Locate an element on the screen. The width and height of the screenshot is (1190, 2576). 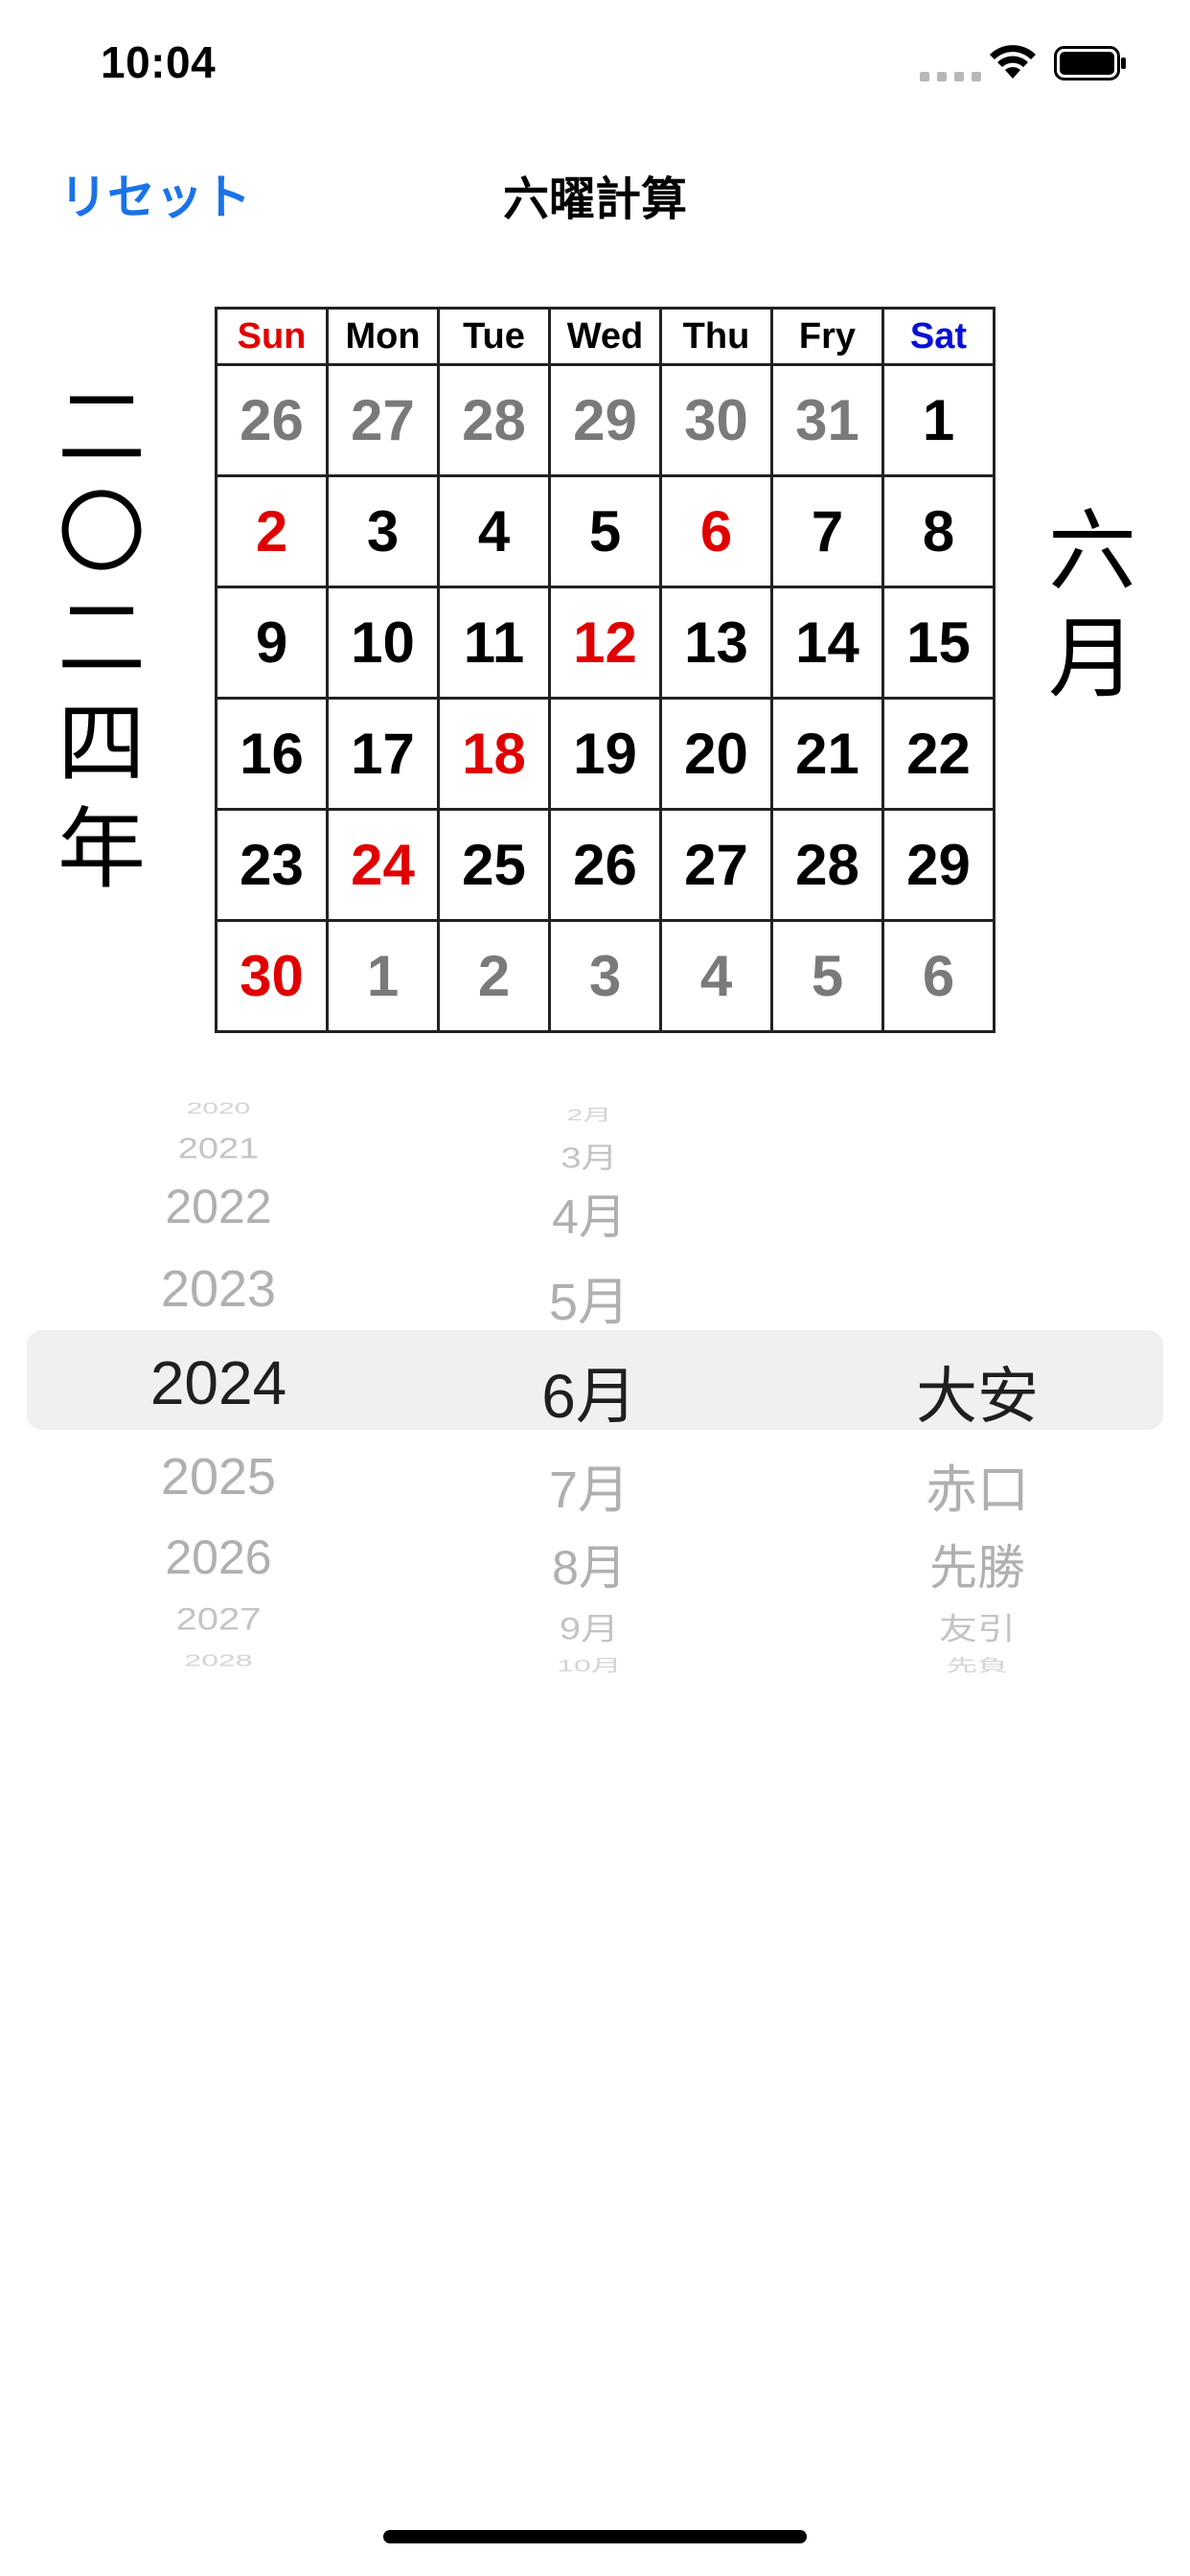
calendar-week-row: 2 3 4 5 6 7 8 is located at coordinates (605, 531).